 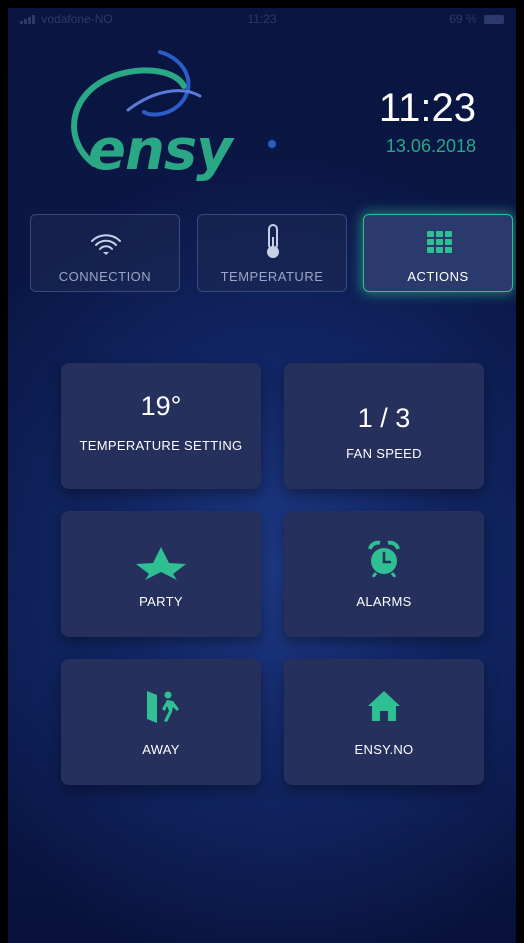 I want to click on clock: 11:23 13.06.2018, so click(x=427, y=121).